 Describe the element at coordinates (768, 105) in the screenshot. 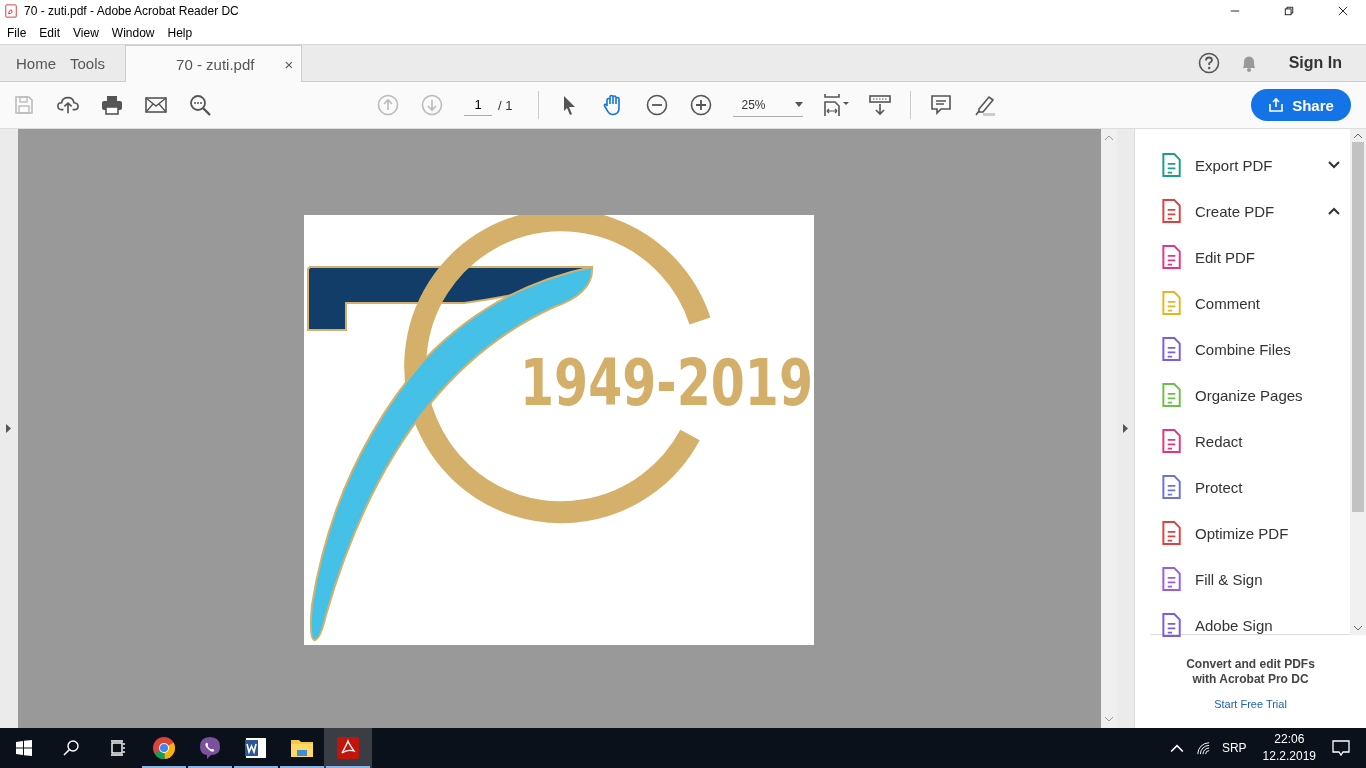

I see `zoom-dropdown: 25%` at that location.